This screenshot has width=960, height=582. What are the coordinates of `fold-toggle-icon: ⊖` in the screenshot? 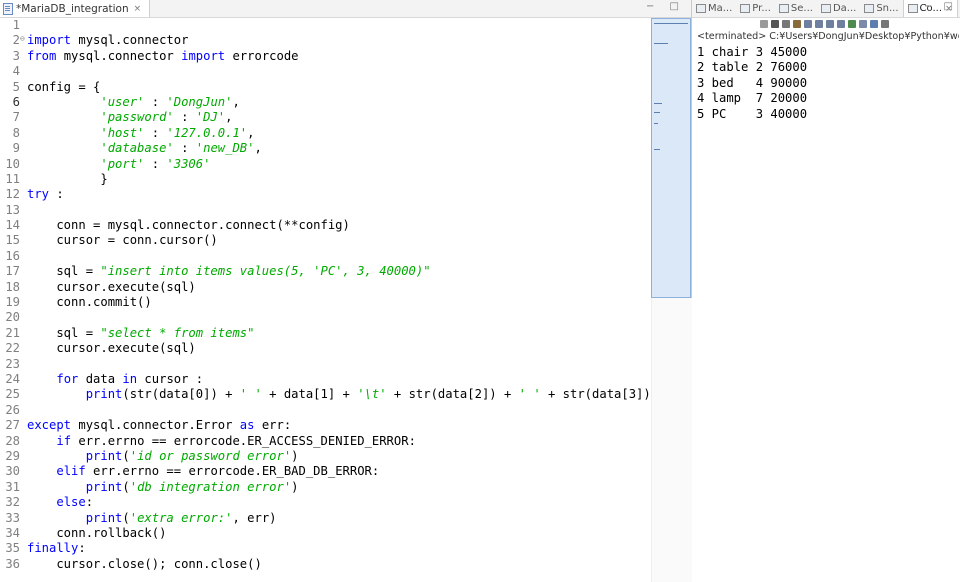 It's located at (23, 39).